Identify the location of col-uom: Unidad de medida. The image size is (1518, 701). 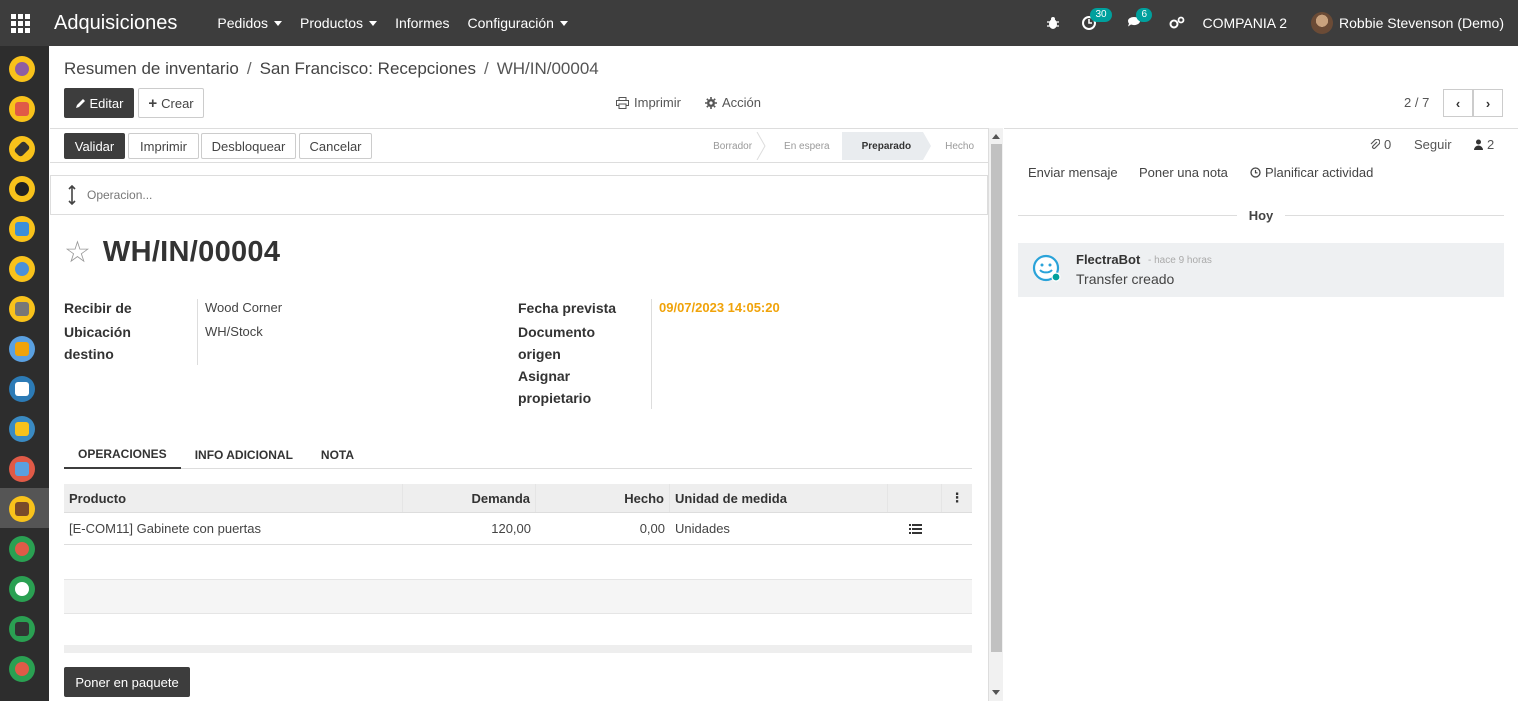
(779, 498).